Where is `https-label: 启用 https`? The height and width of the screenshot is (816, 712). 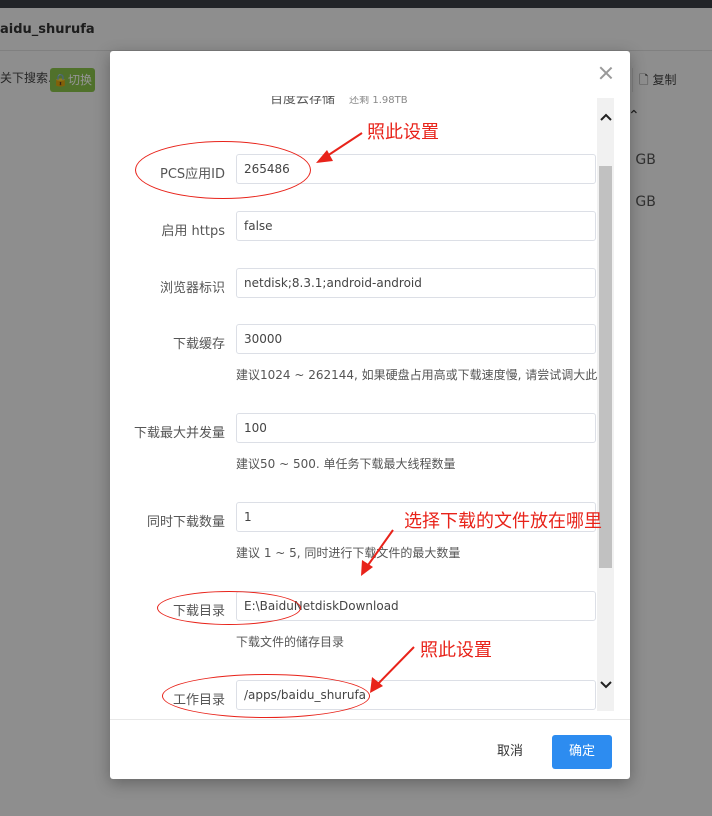 https-label: 启用 https is located at coordinates (193, 231).